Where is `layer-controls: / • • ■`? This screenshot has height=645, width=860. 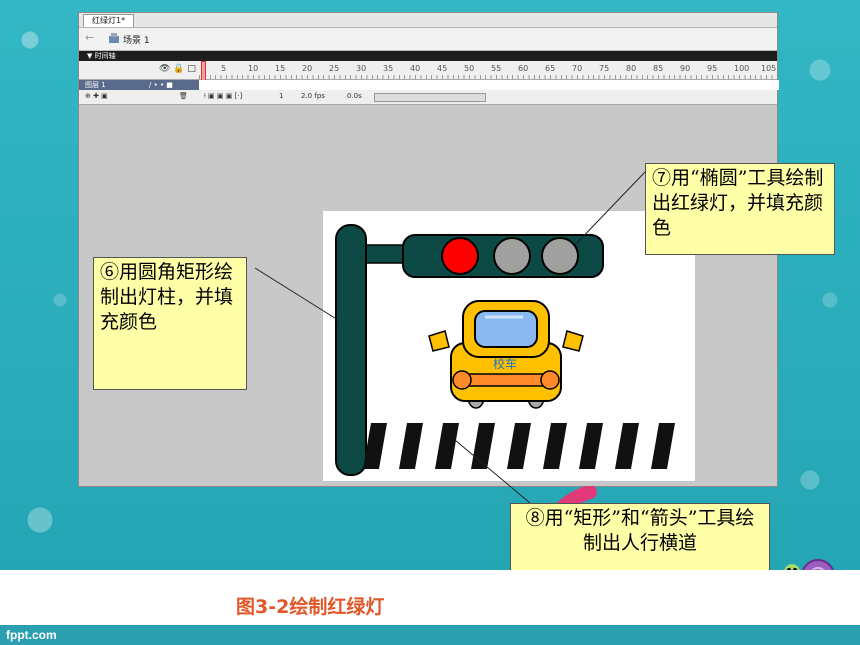
layer-controls: / • • ■ is located at coordinates (161, 85).